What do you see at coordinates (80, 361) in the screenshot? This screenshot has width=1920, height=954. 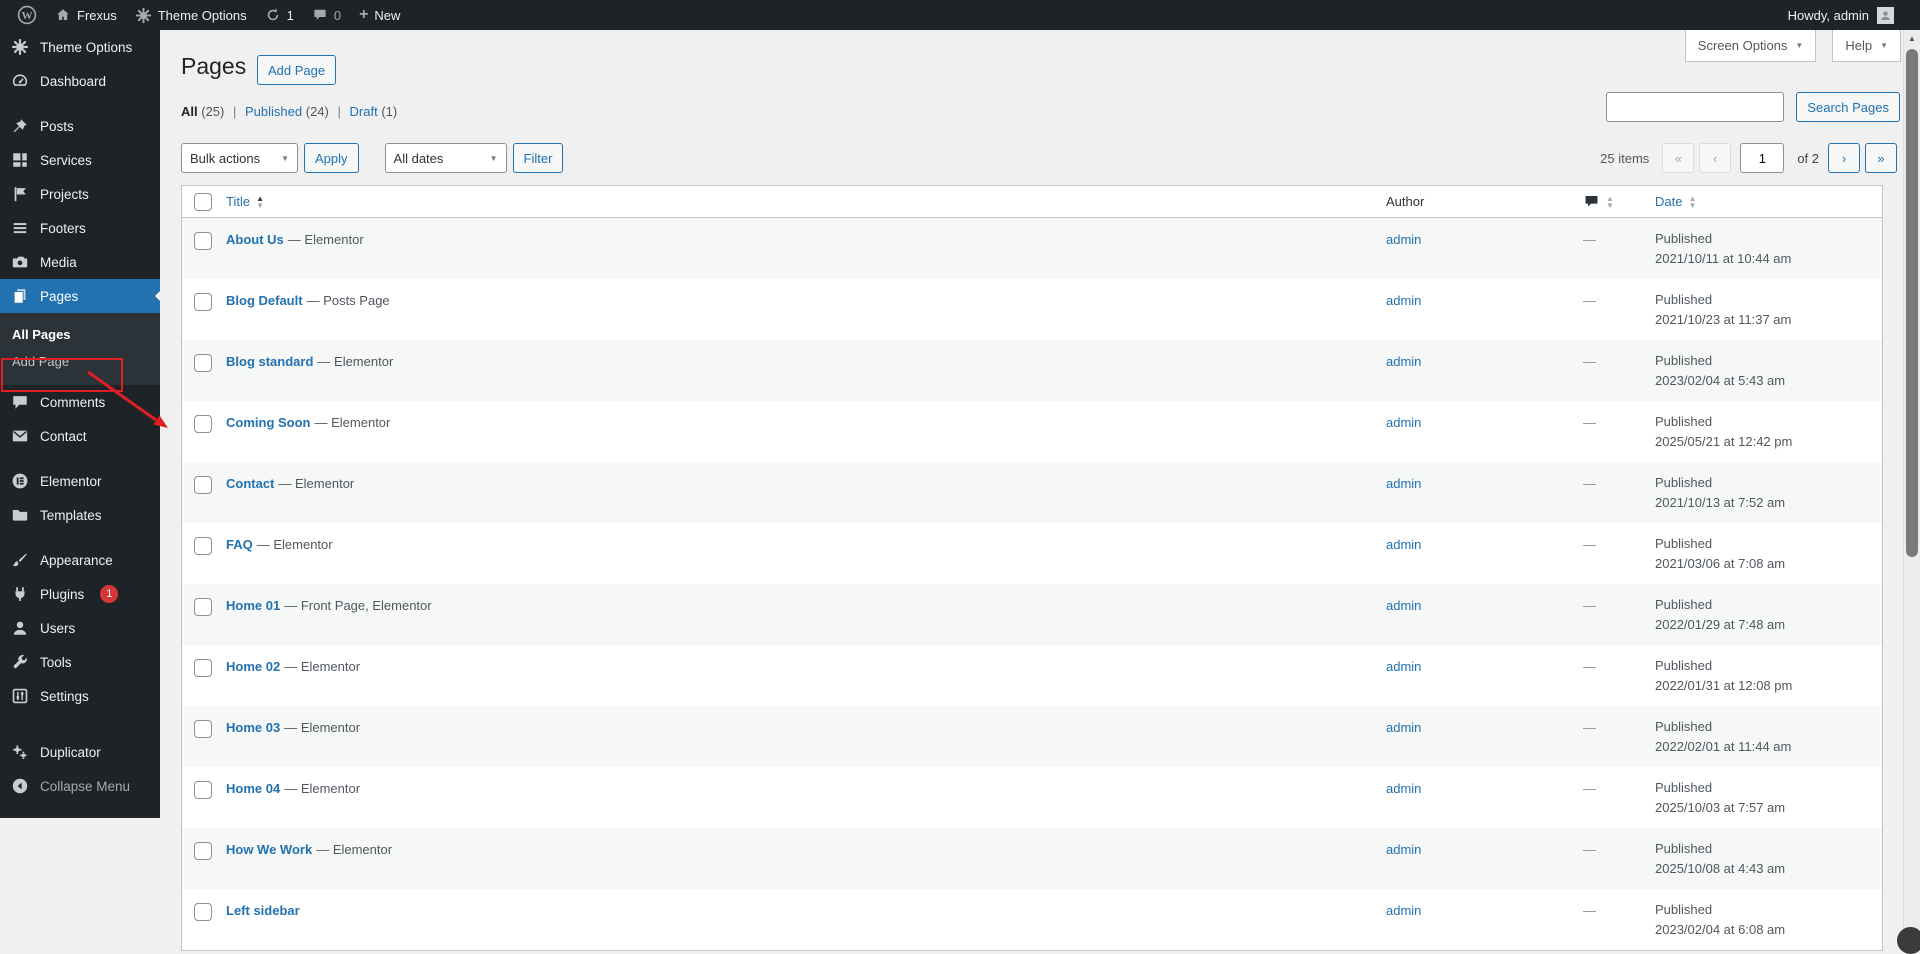 I see `submenu-add-page: Add Page` at bounding box center [80, 361].